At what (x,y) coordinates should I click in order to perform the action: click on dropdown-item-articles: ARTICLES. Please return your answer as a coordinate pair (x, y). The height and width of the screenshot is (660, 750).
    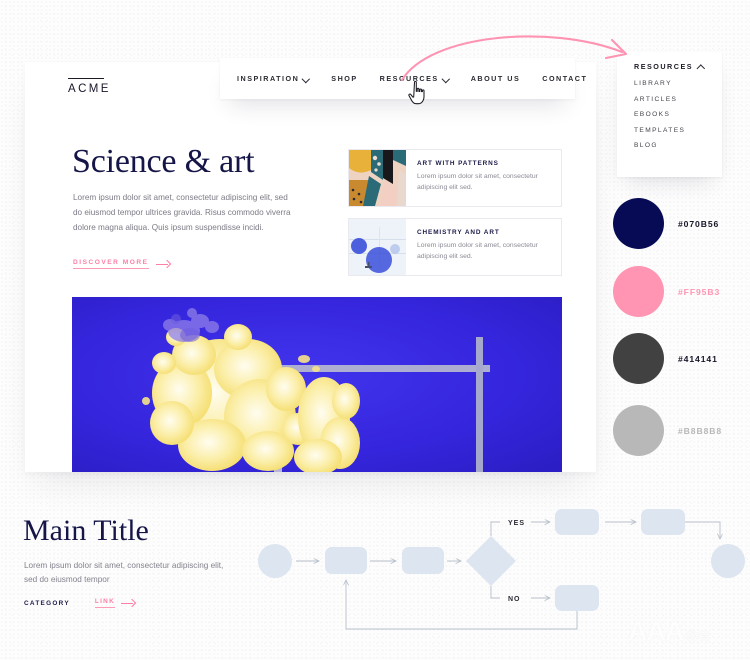
    Looking at the image, I should click on (678, 99).